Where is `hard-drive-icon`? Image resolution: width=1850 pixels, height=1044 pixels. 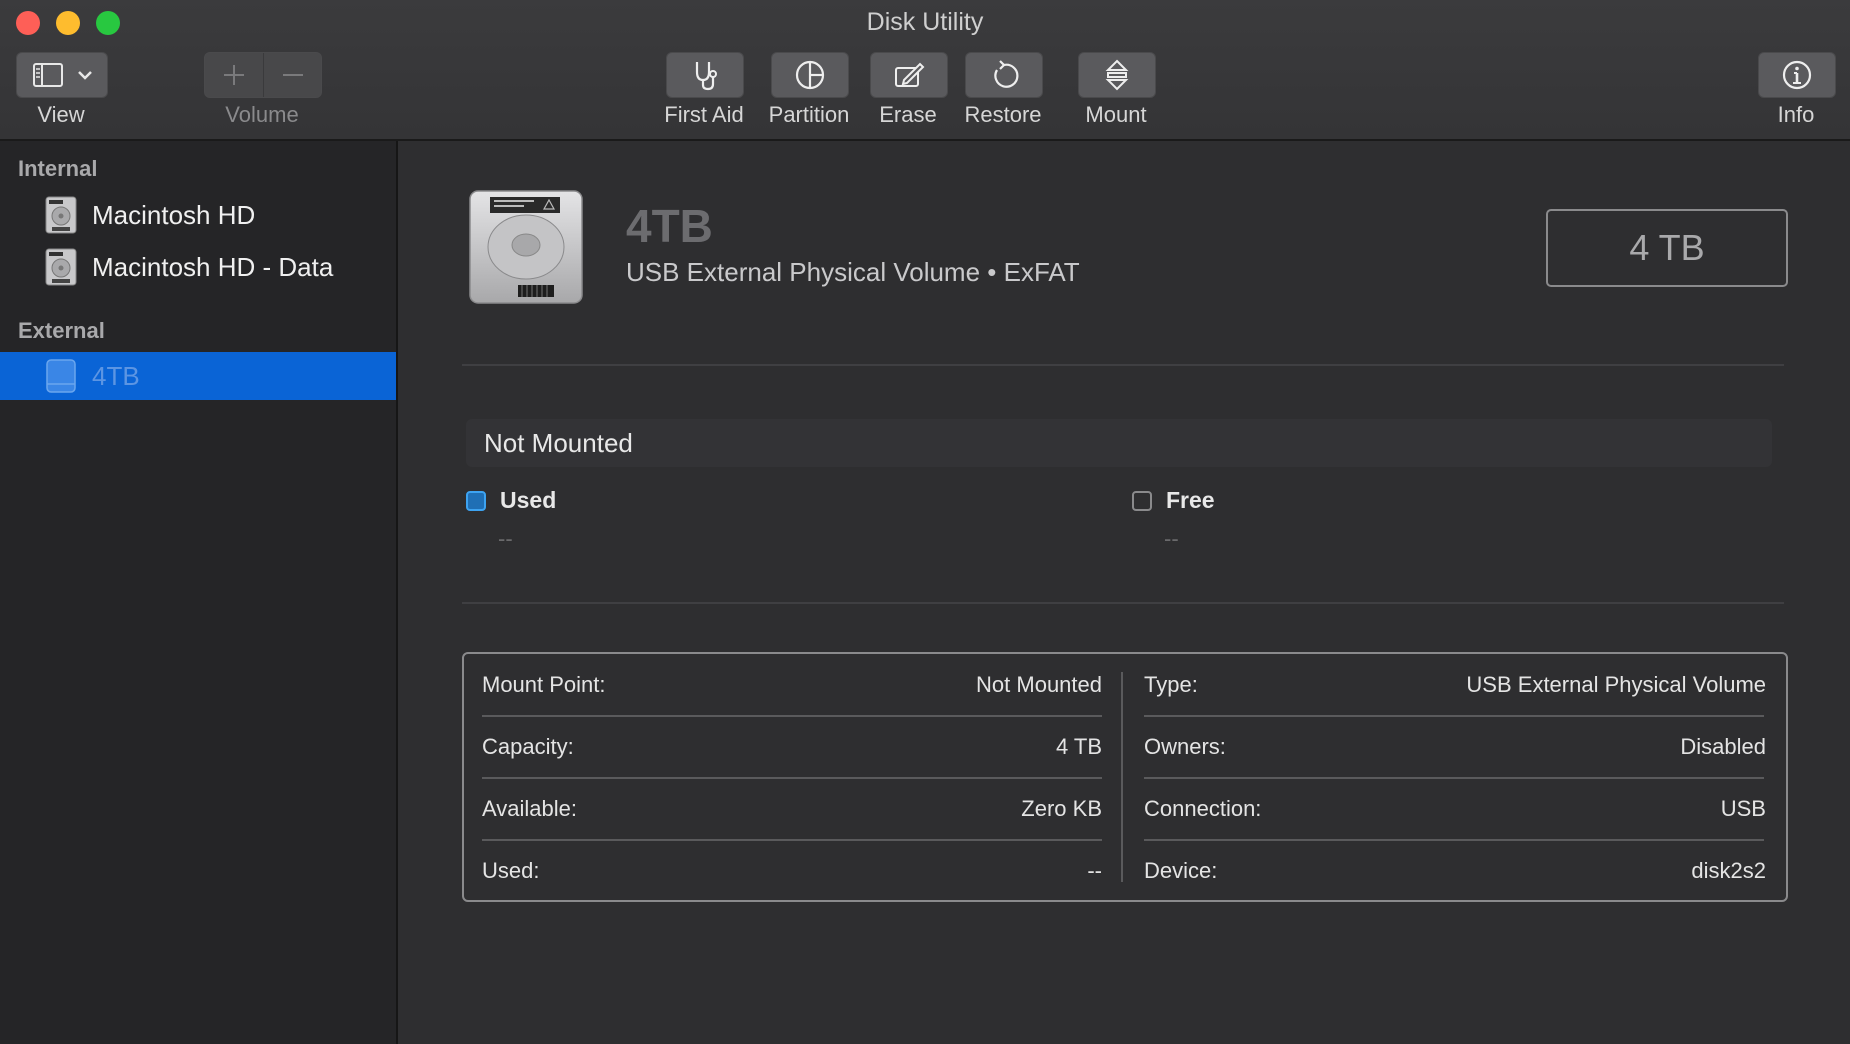
hard-drive-icon is located at coordinates (526, 247).